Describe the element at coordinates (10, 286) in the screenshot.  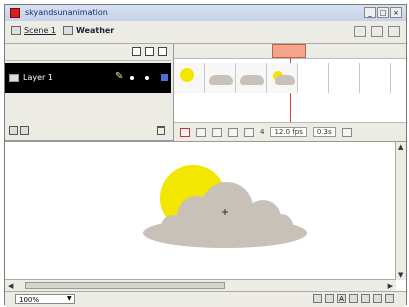
I see `scroll-left-icon: ◀` at that location.